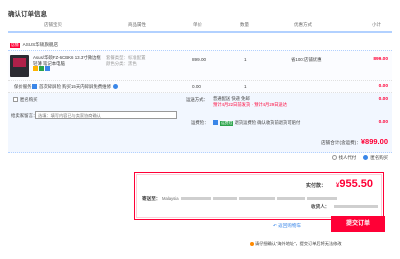 Image resolution: width=400 pixels, height=259 pixels. What do you see at coordinates (199, 59) in the screenshot?
I see `item-price: 899.00` at bounding box center [199, 59].